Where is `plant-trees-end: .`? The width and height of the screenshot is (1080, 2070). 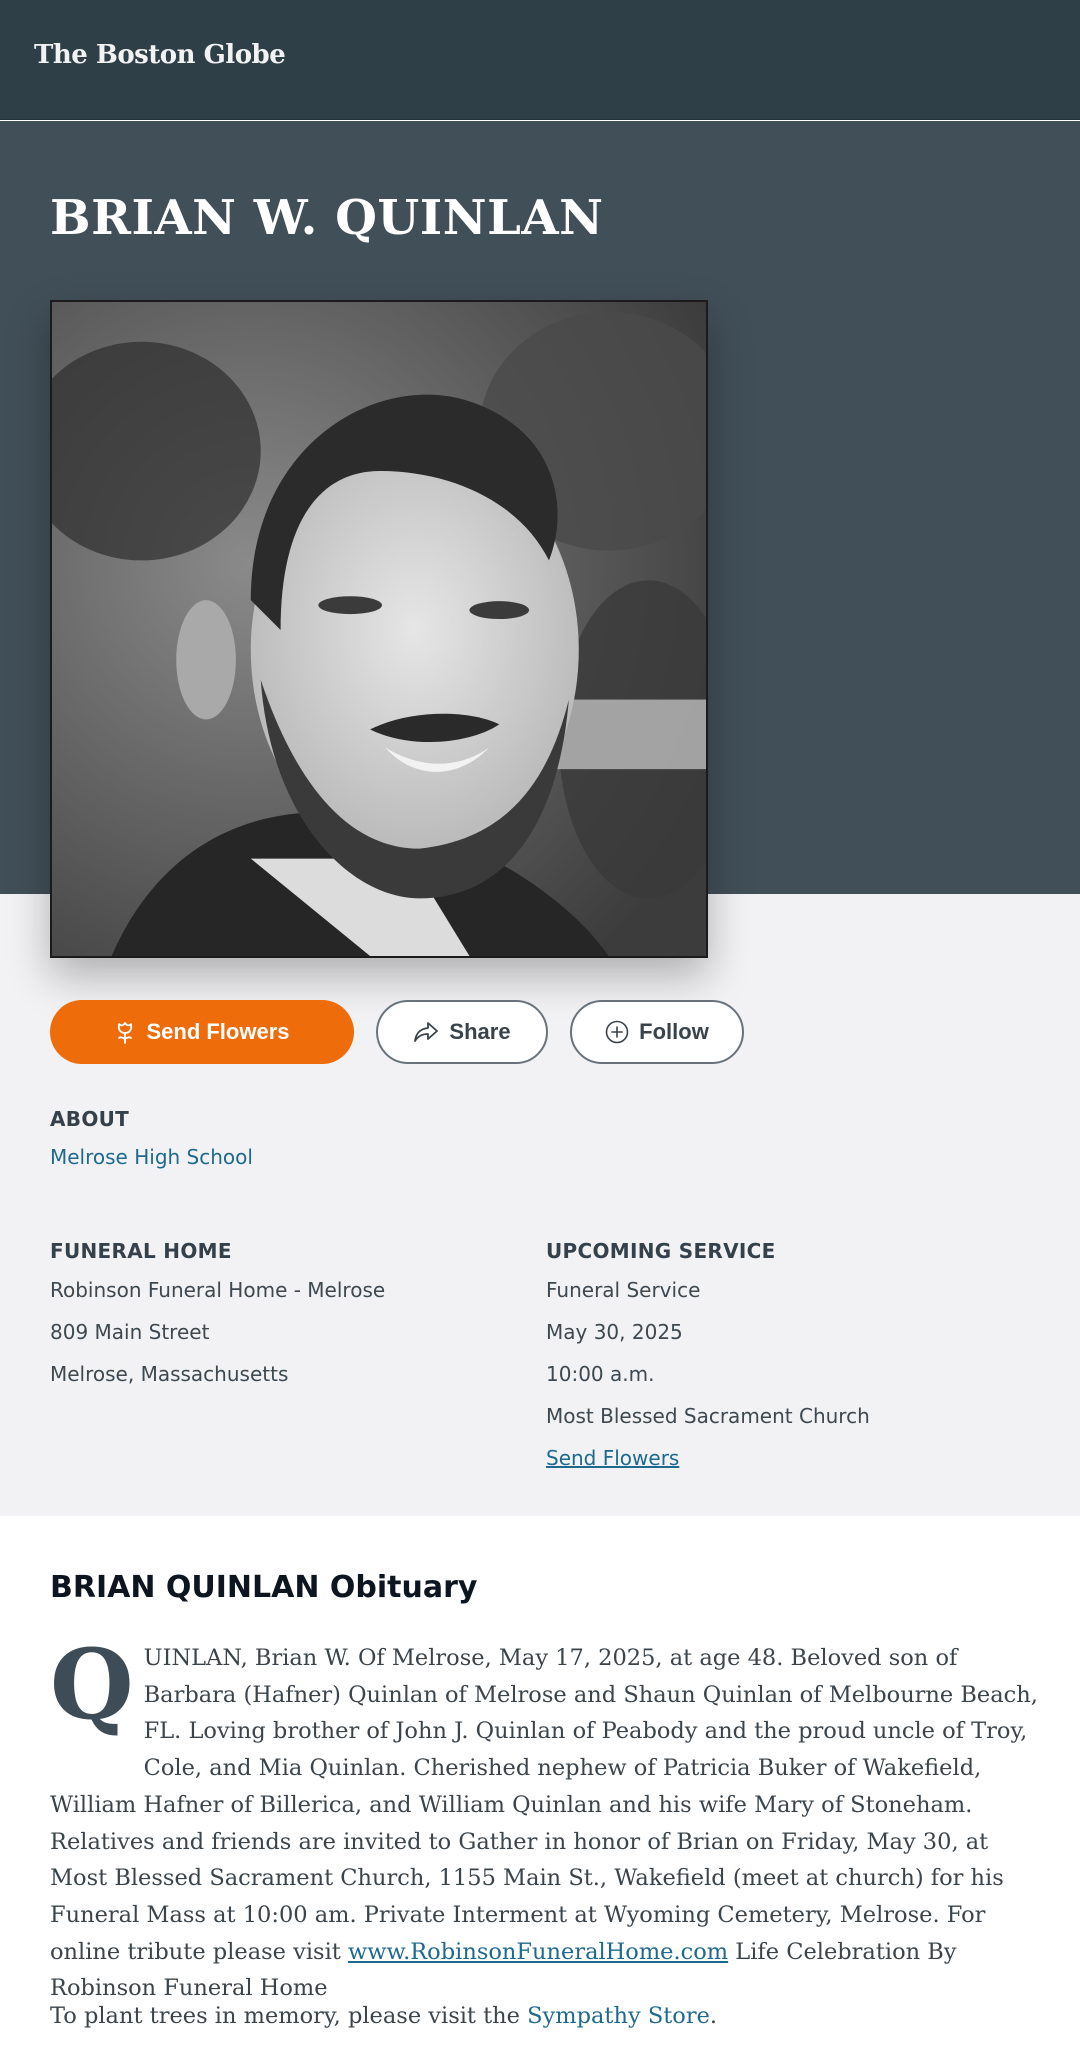
plant-trees-end: . is located at coordinates (713, 2016).